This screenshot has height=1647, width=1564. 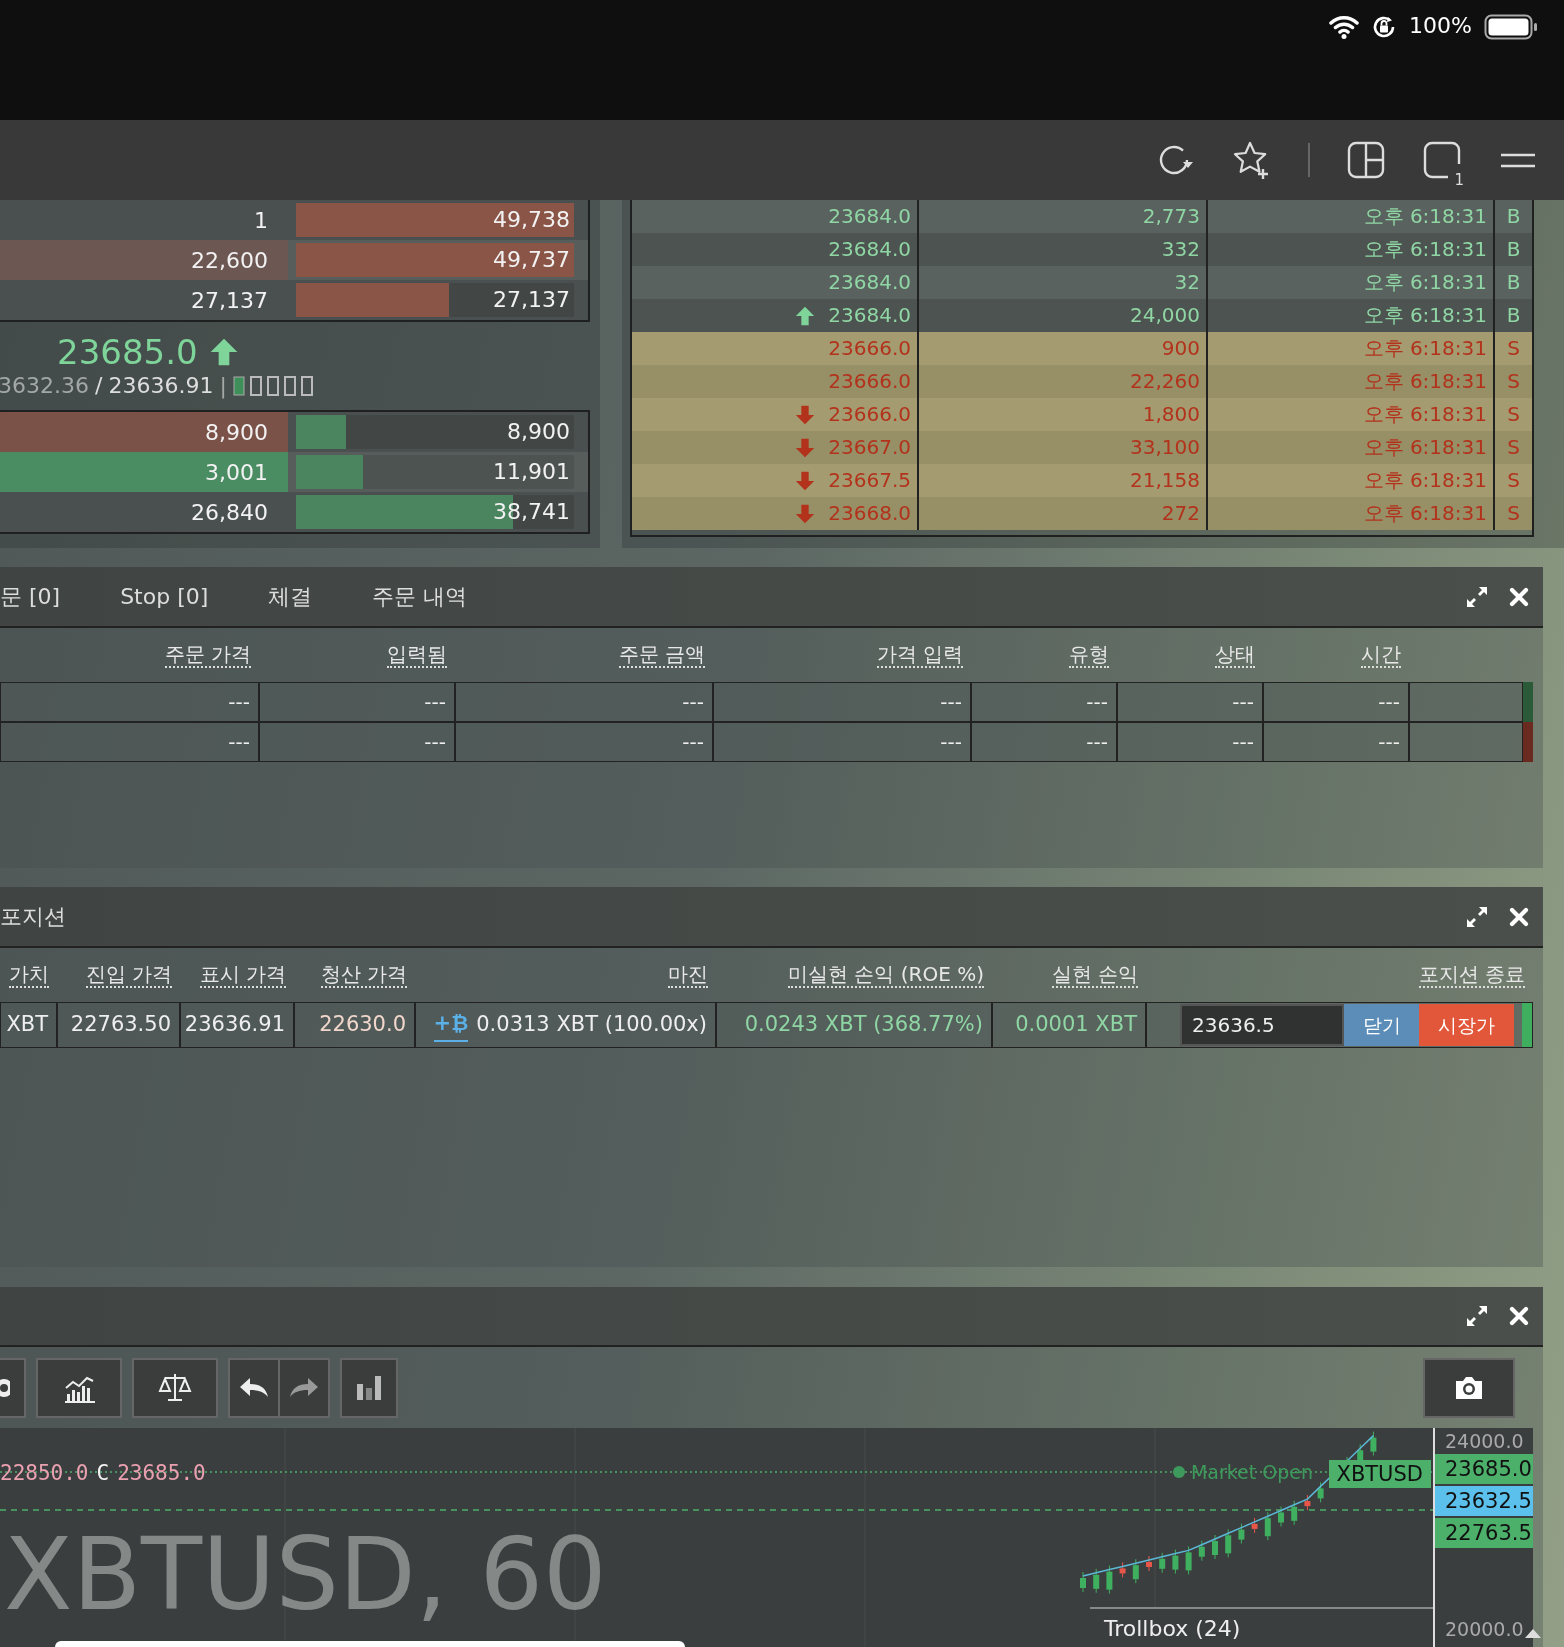 What do you see at coordinates (1251, 1472) in the screenshot?
I see `market-status: Market Open` at bounding box center [1251, 1472].